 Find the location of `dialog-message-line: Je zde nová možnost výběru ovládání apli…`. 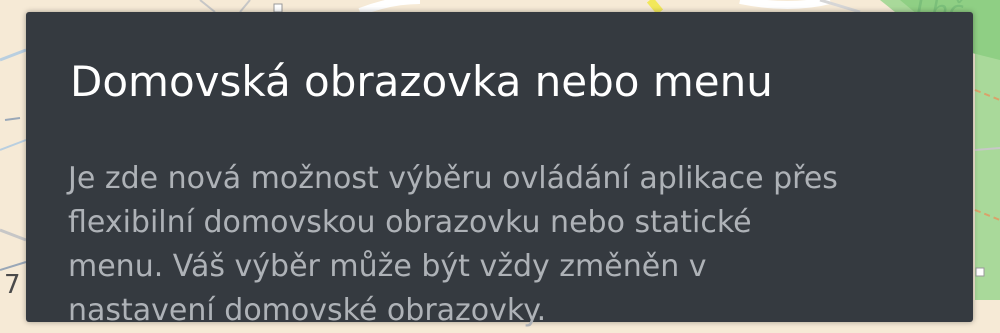

dialog-message-line: Je zde nová možnost výběru ovládání apli… is located at coordinates (453, 178).